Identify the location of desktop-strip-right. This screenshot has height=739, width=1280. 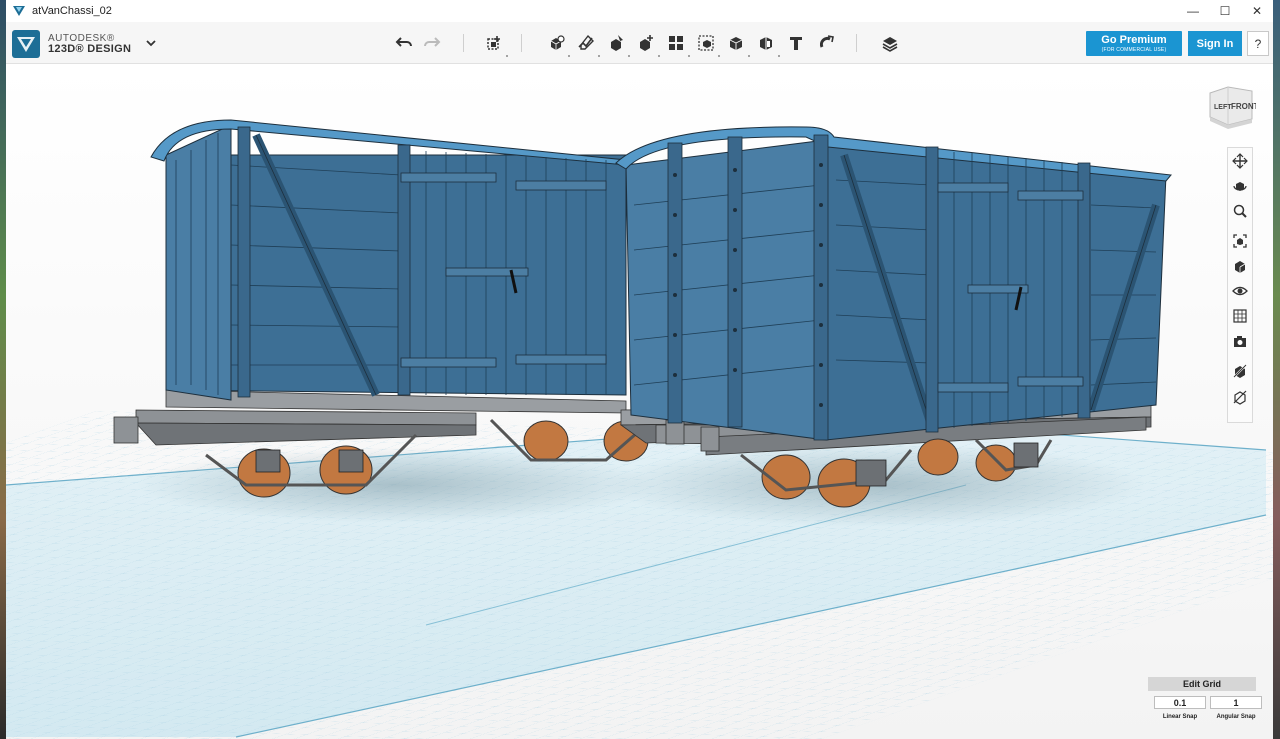
(1276, 369).